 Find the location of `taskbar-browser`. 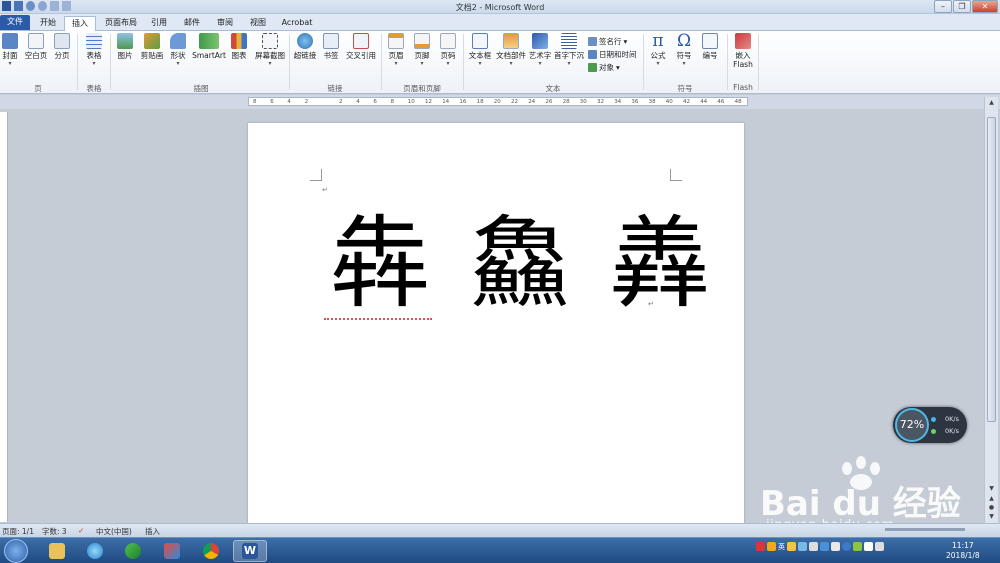

taskbar-browser is located at coordinates (95, 551).